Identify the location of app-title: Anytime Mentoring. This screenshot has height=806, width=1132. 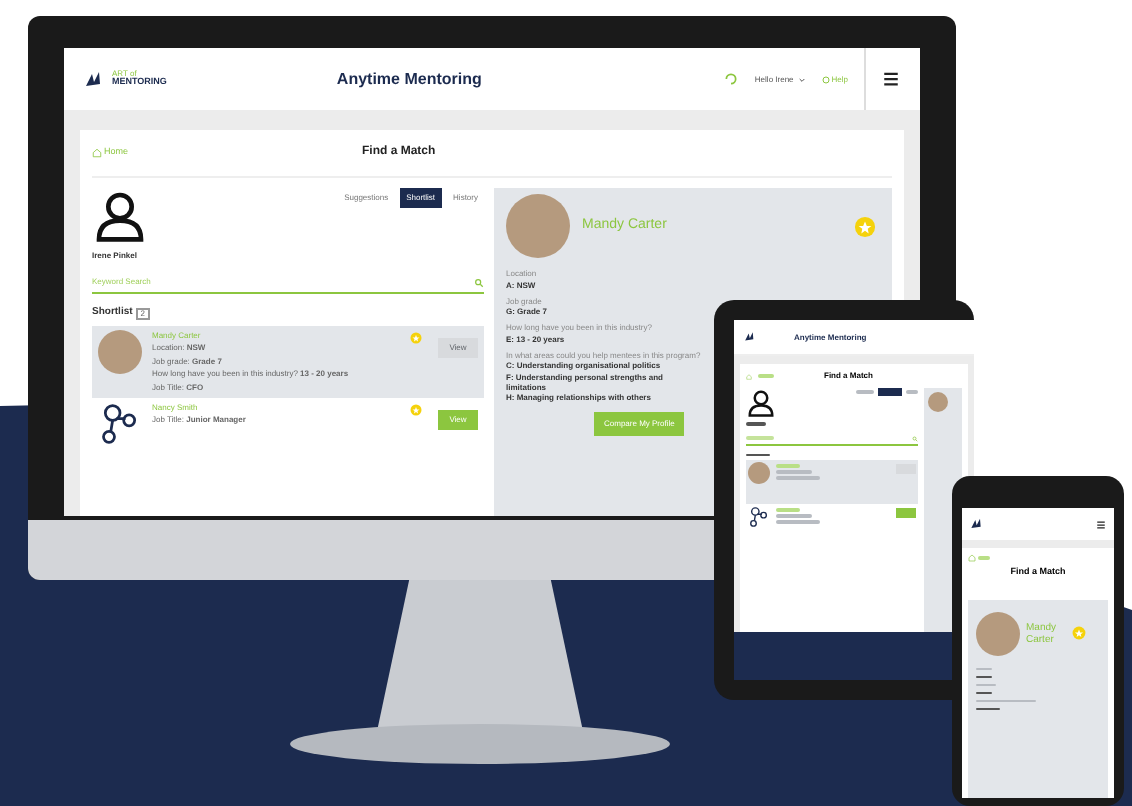
(409, 79).